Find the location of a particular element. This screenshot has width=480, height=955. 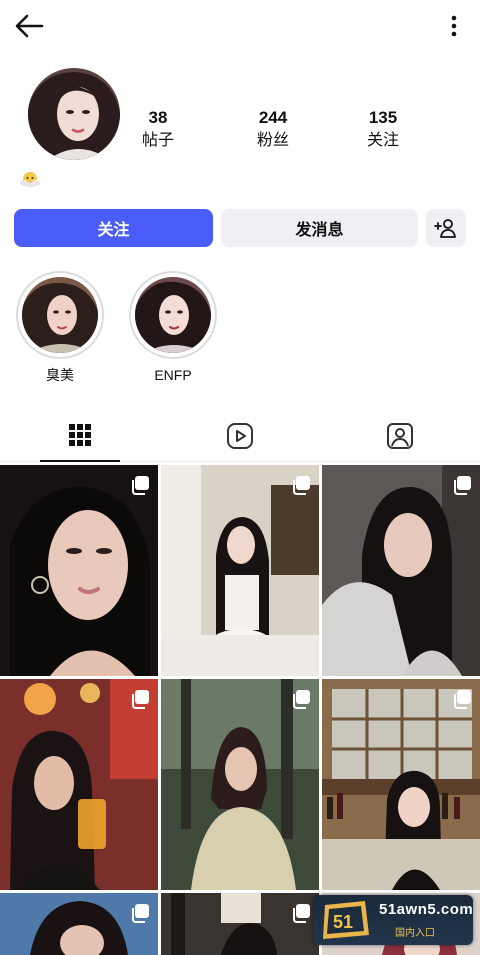

person-add-icon is located at coordinates (445, 228).